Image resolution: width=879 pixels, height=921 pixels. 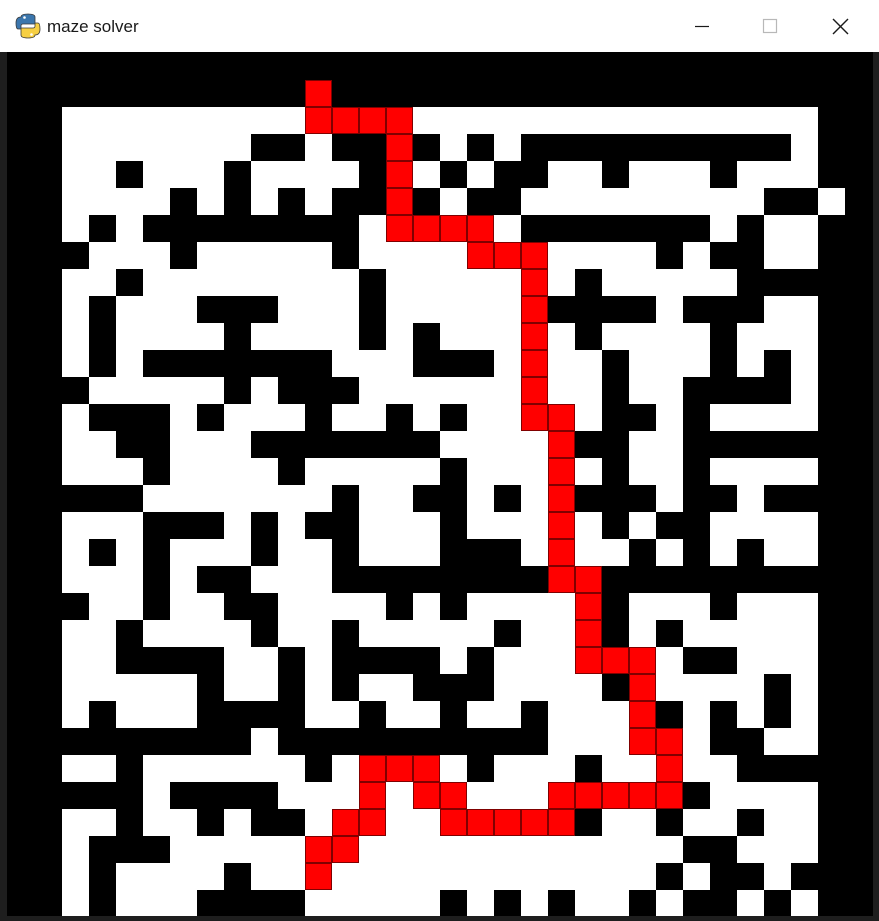 What do you see at coordinates (3, 486) in the screenshot?
I see `window-border-left` at bounding box center [3, 486].